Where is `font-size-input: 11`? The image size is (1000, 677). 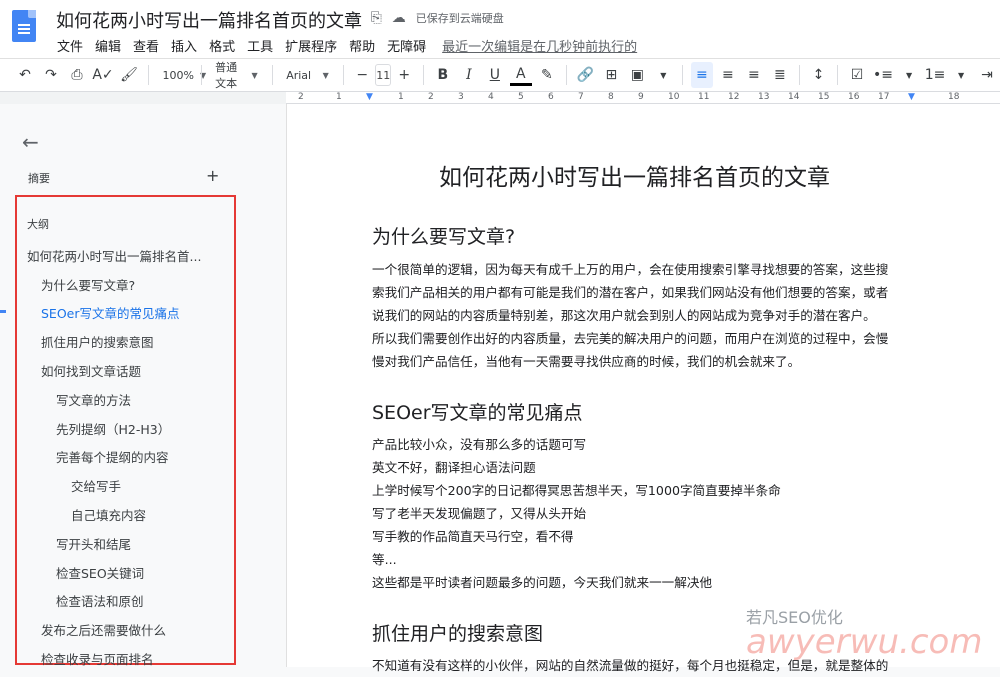
font-size-input: 11 is located at coordinates (383, 75).